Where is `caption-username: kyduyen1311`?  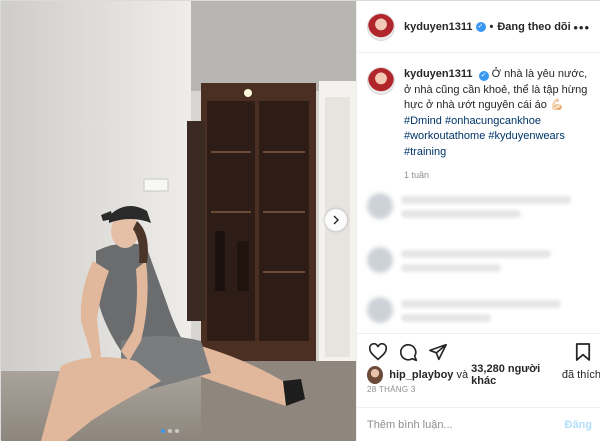 caption-username: kyduyen1311 is located at coordinates (438, 74).